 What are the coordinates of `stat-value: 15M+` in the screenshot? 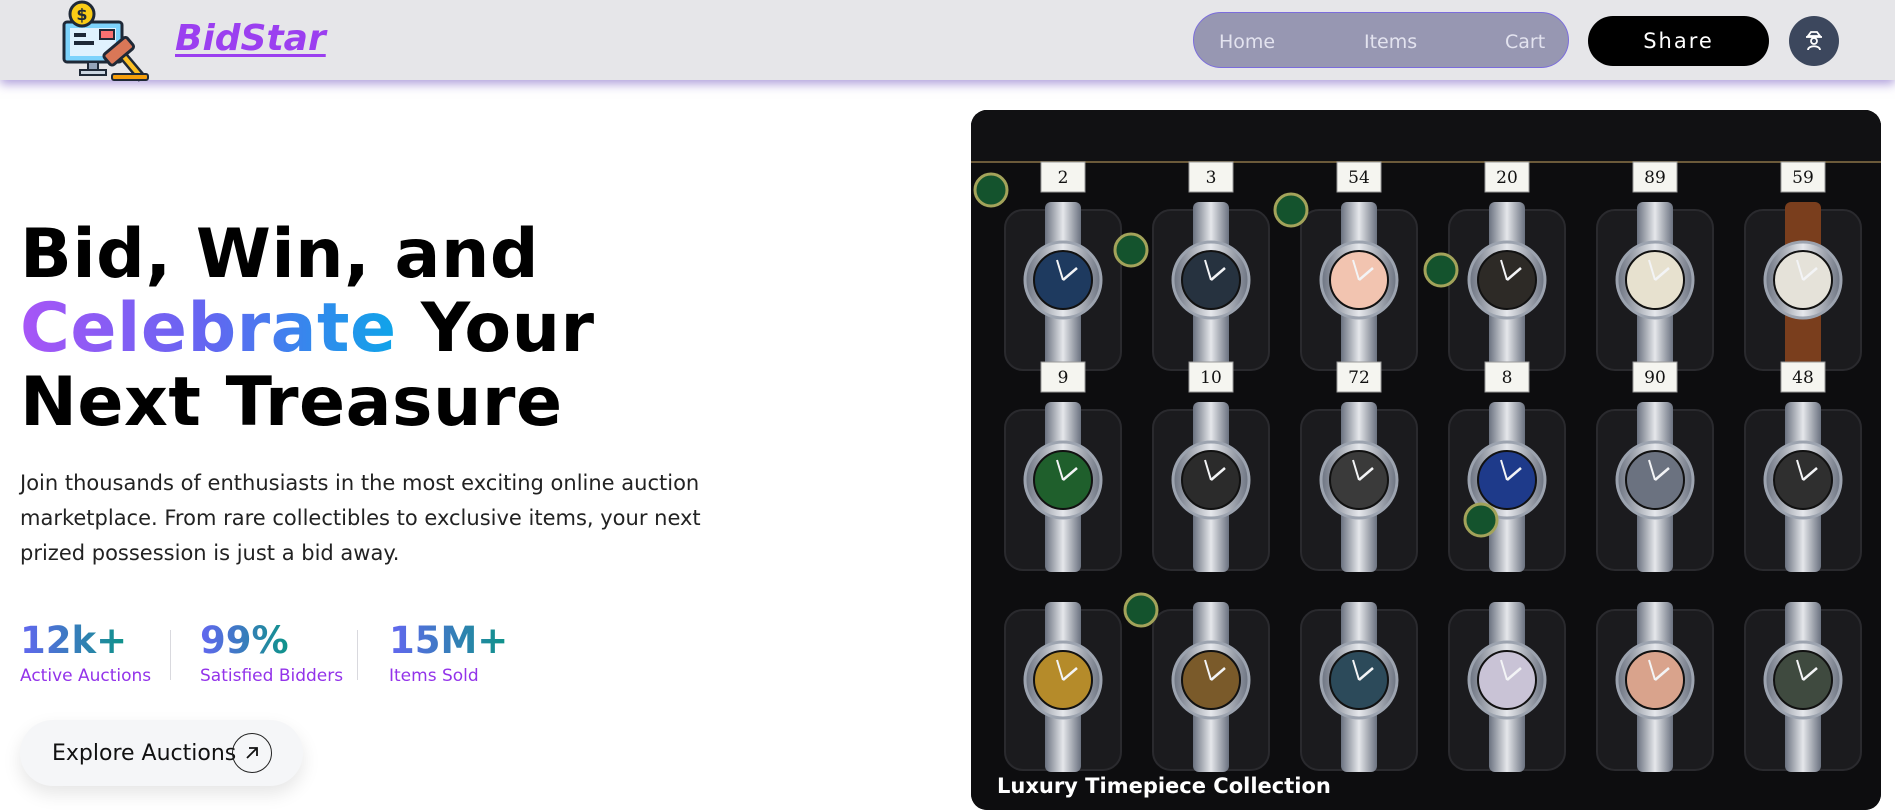 It's located at (449, 640).